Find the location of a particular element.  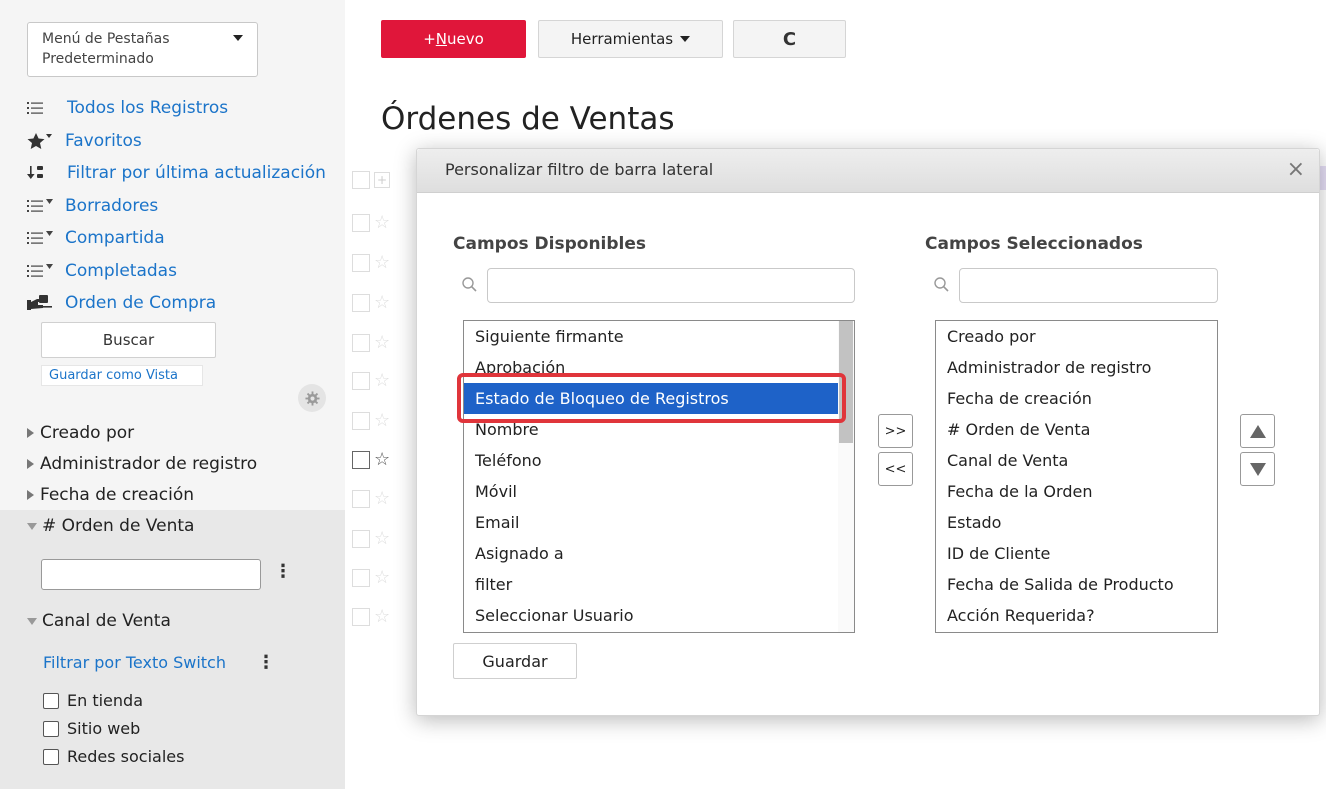

refresh-button: C is located at coordinates (789, 39).